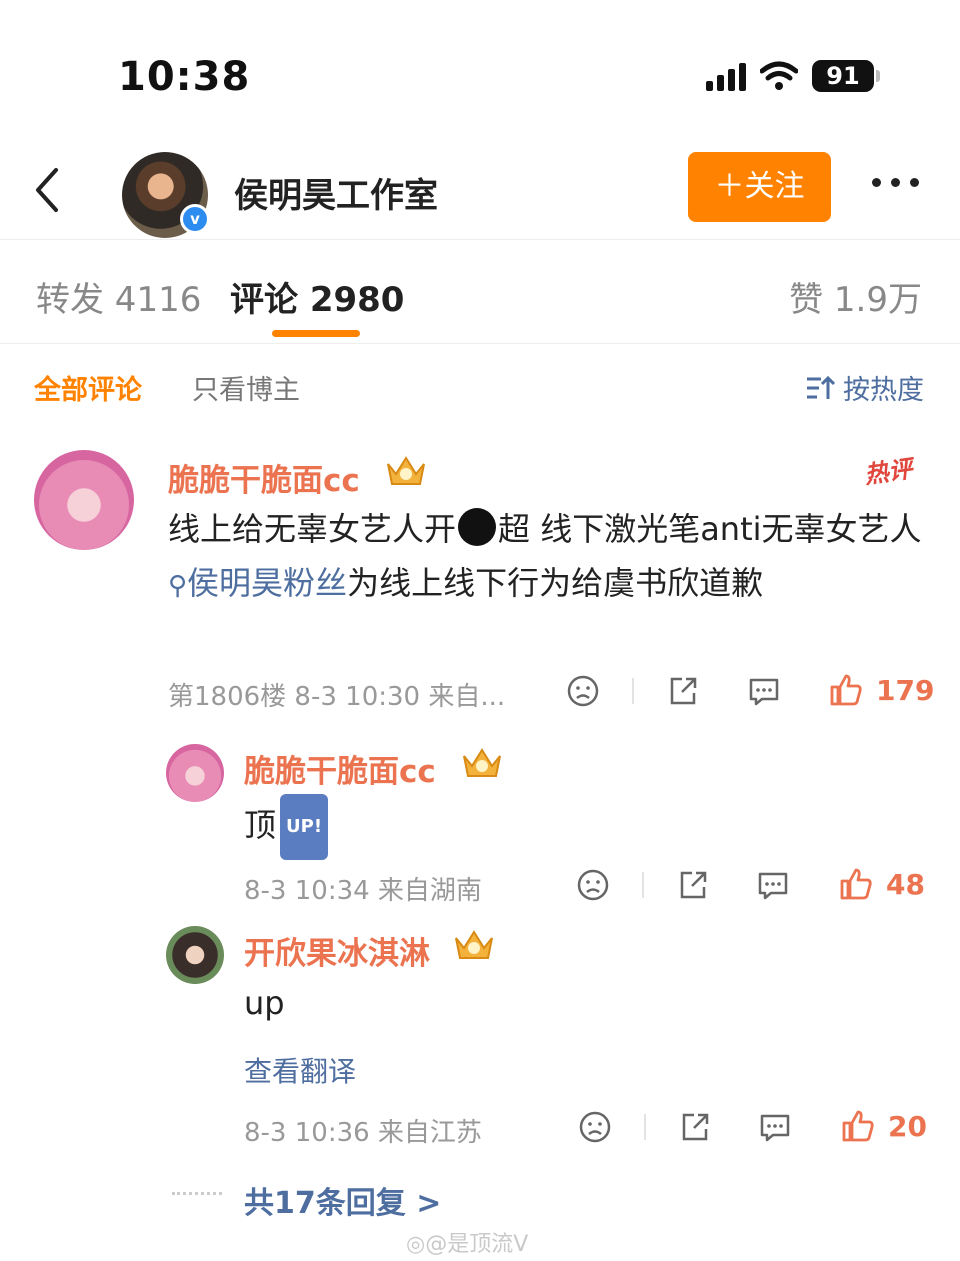  What do you see at coordinates (317, 296) in the screenshot?
I see `tab-comments: 评论 2980` at bounding box center [317, 296].